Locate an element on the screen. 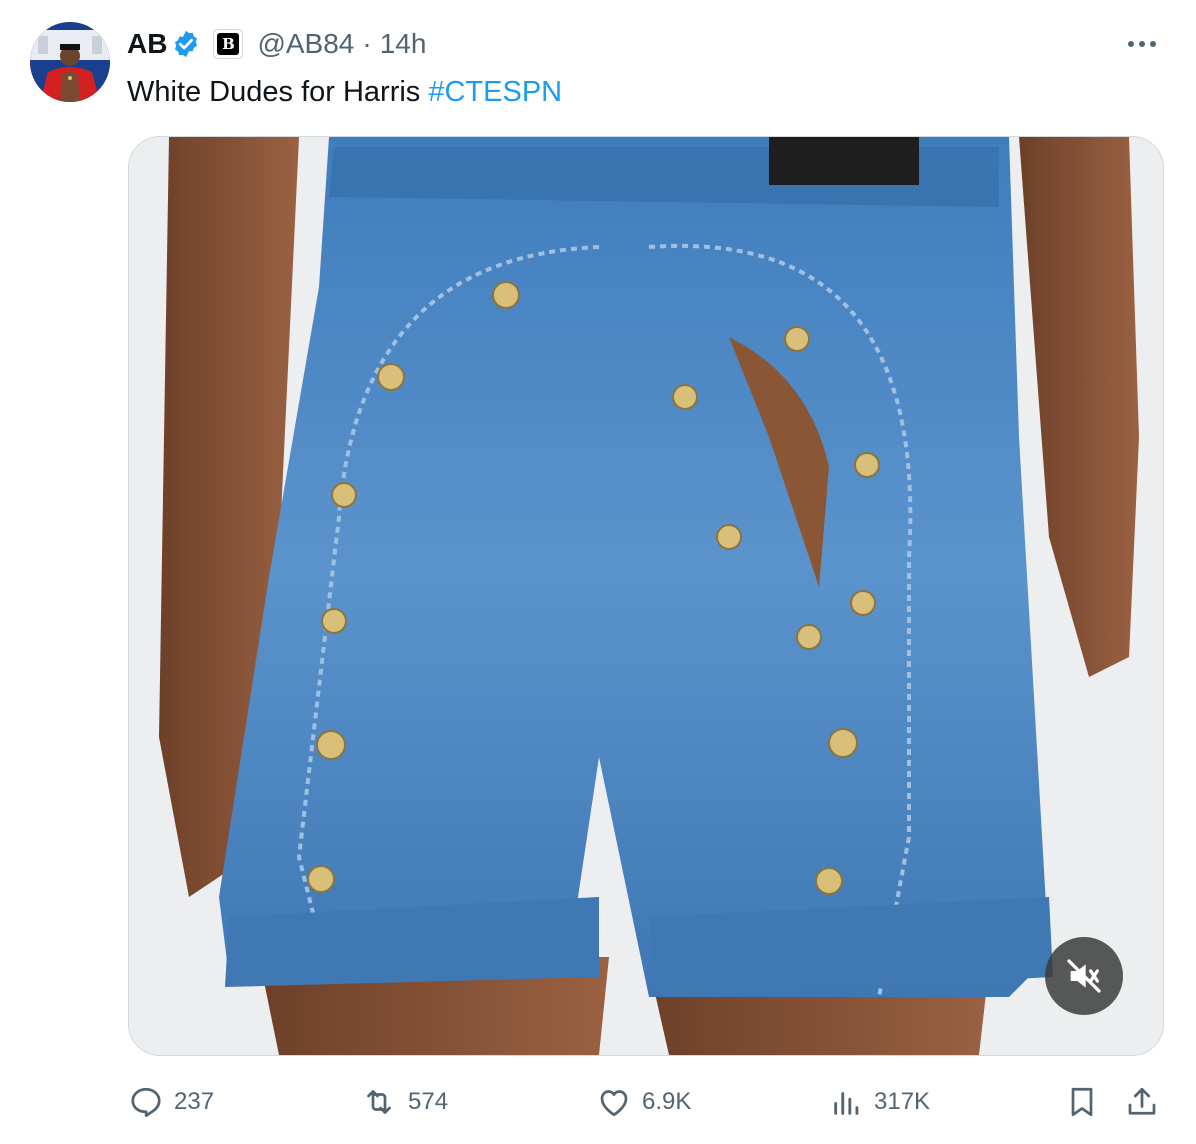  user-handle: @AB84 is located at coordinates (305, 44).